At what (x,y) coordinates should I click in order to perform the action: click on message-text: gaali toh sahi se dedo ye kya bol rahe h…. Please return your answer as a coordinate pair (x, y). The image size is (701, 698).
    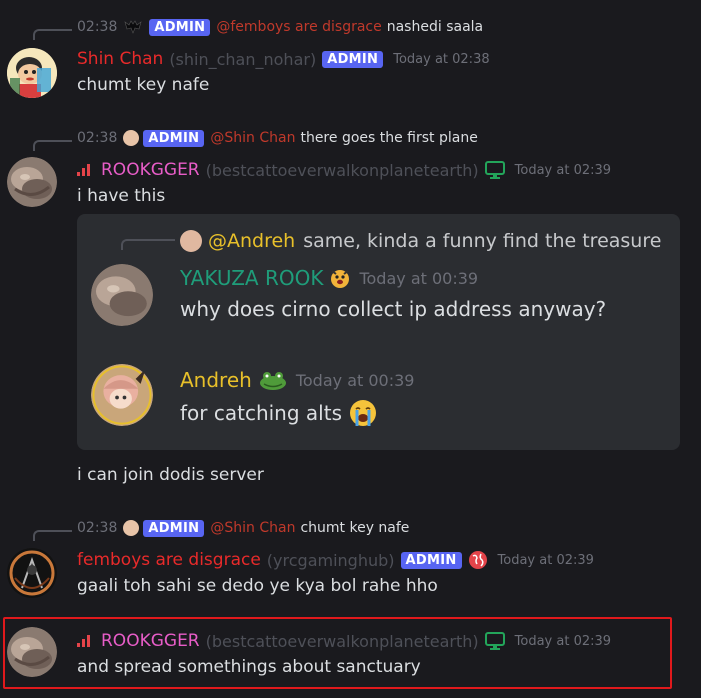
    Looking at the image, I should click on (257, 586).